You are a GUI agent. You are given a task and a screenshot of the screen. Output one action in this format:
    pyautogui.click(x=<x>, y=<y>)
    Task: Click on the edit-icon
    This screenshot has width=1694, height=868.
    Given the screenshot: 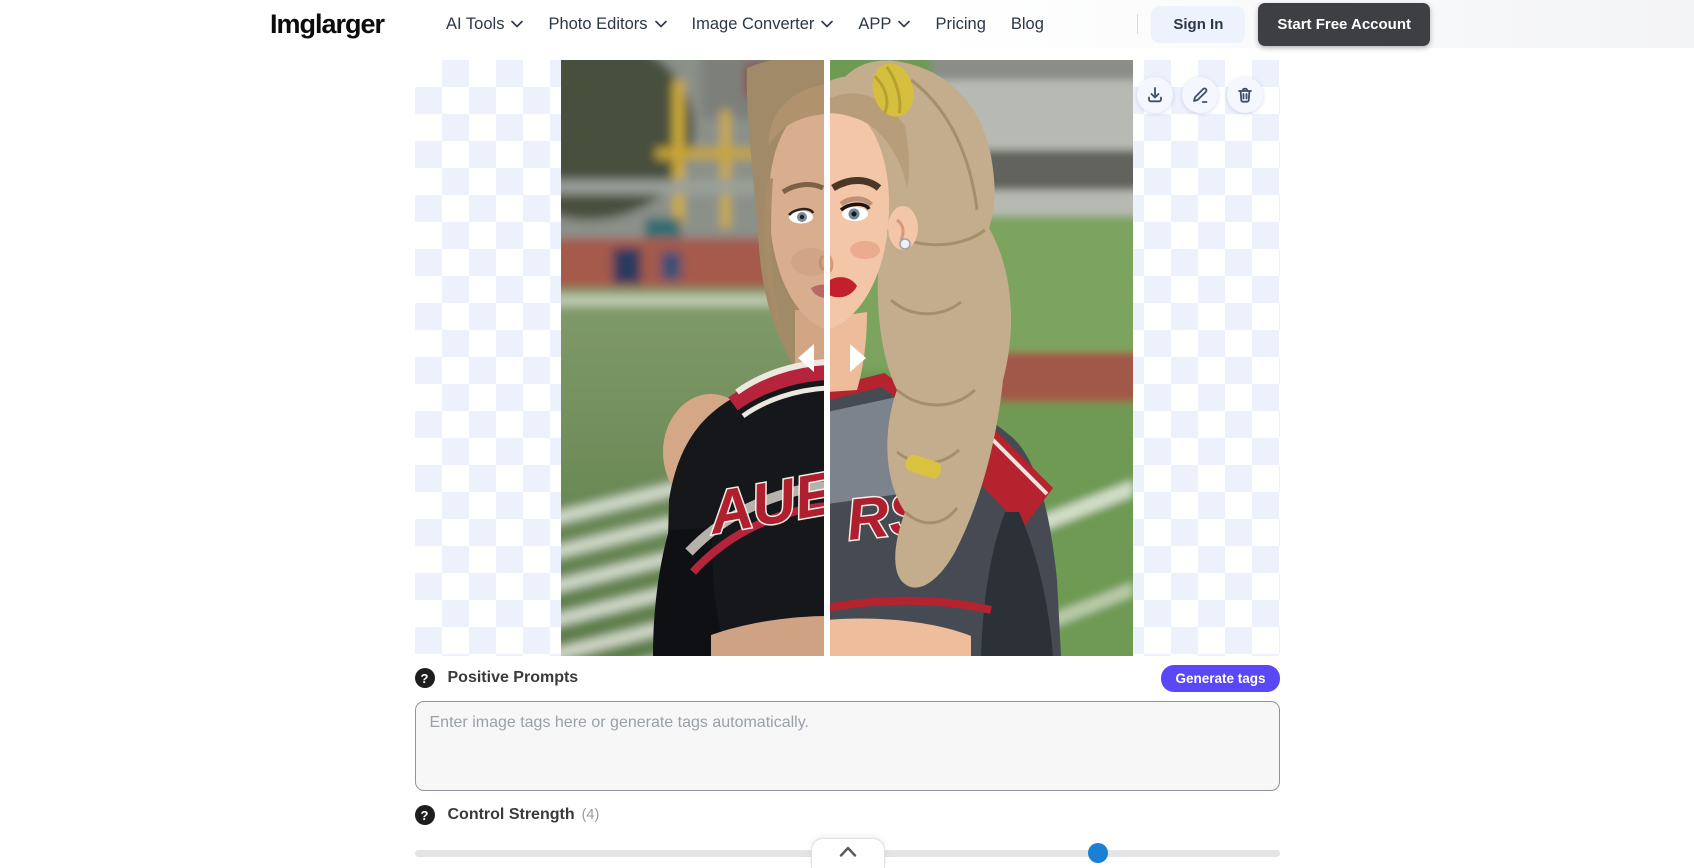 What is the action you would take?
    pyautogui.click(x=1199, y=95)
    